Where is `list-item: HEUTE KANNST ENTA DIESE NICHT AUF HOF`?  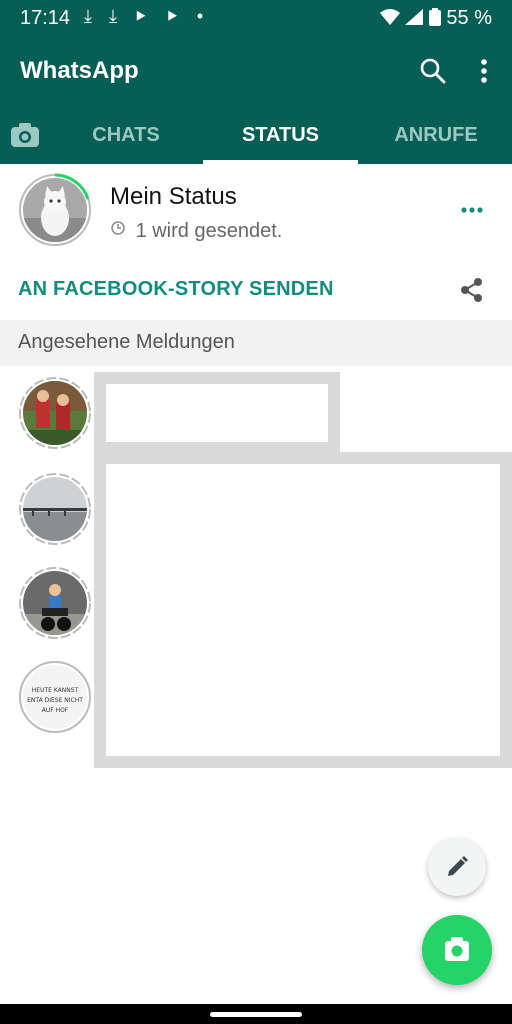 list-item: HEUTE KANNST ENTA DIESE NICHT AUF HOF is located at coordinates (55, 697).